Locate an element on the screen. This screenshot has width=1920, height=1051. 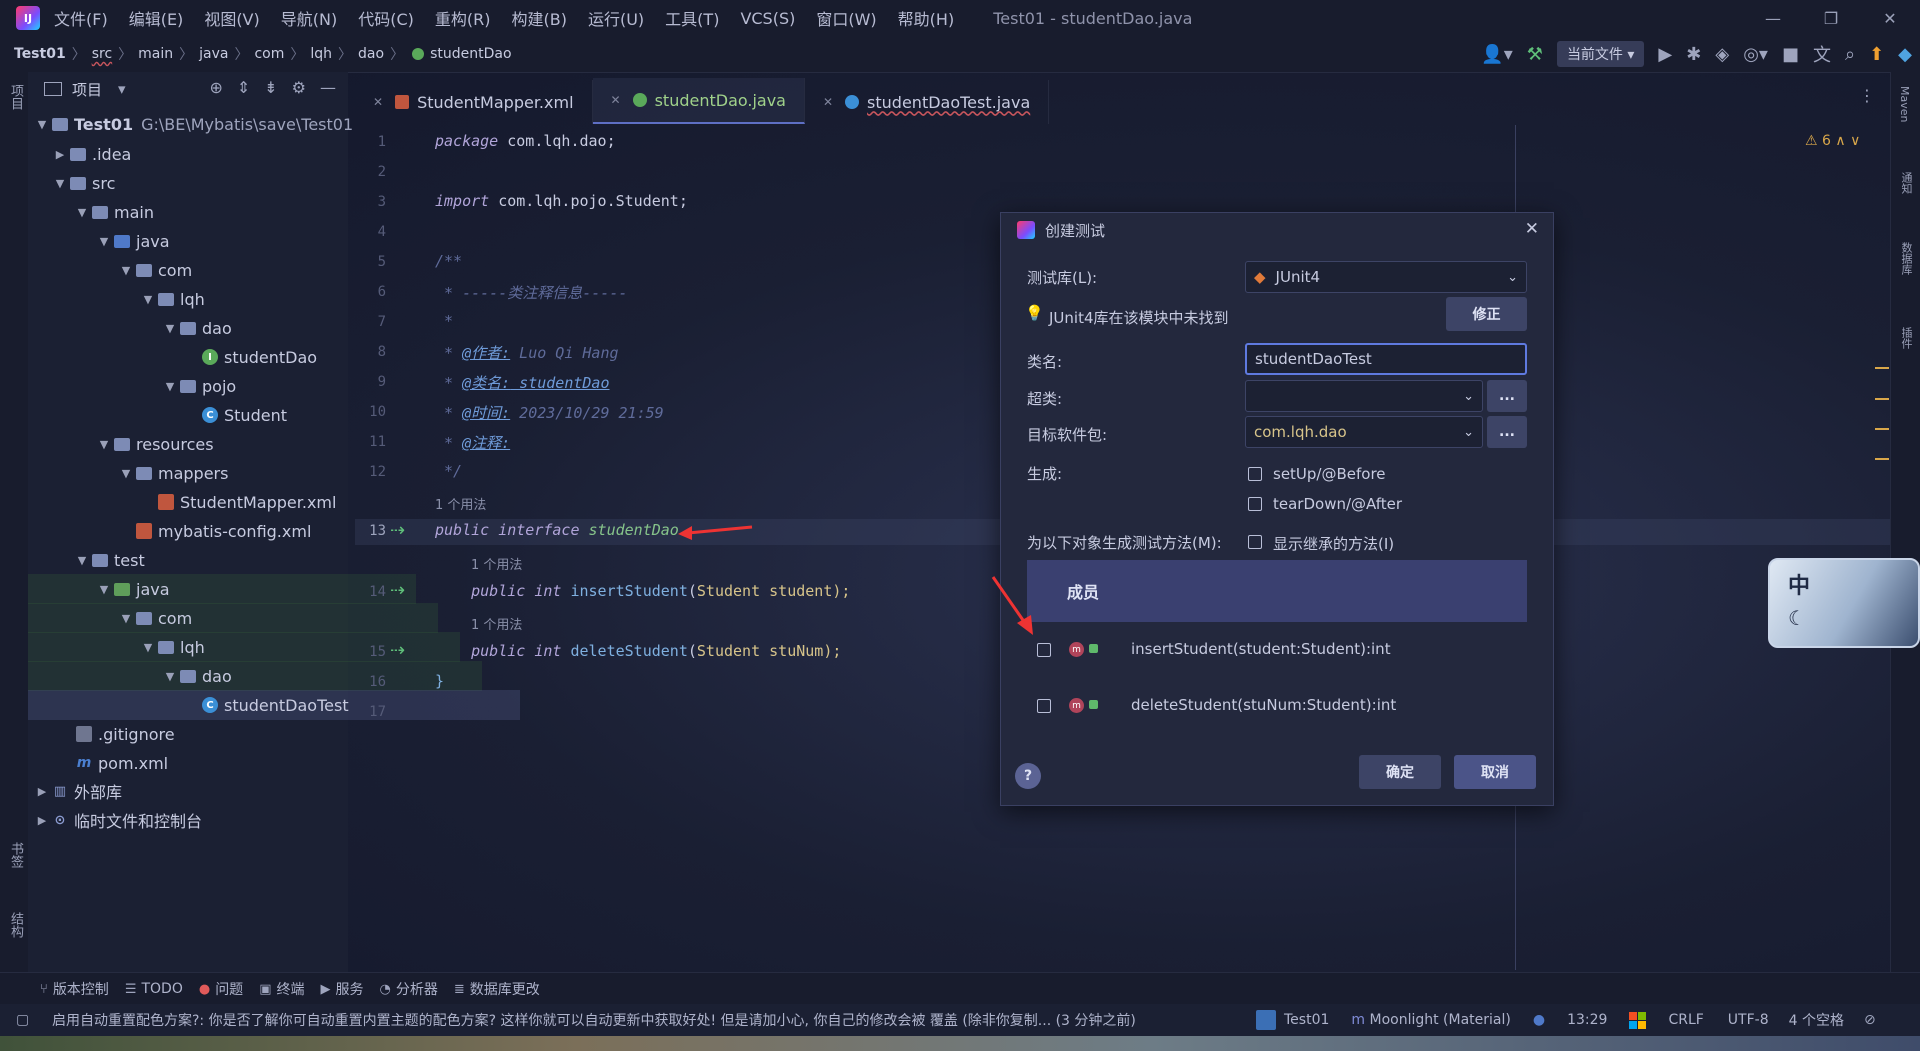
menu-tools: 工具(T) is located at coordinates (692, 18).